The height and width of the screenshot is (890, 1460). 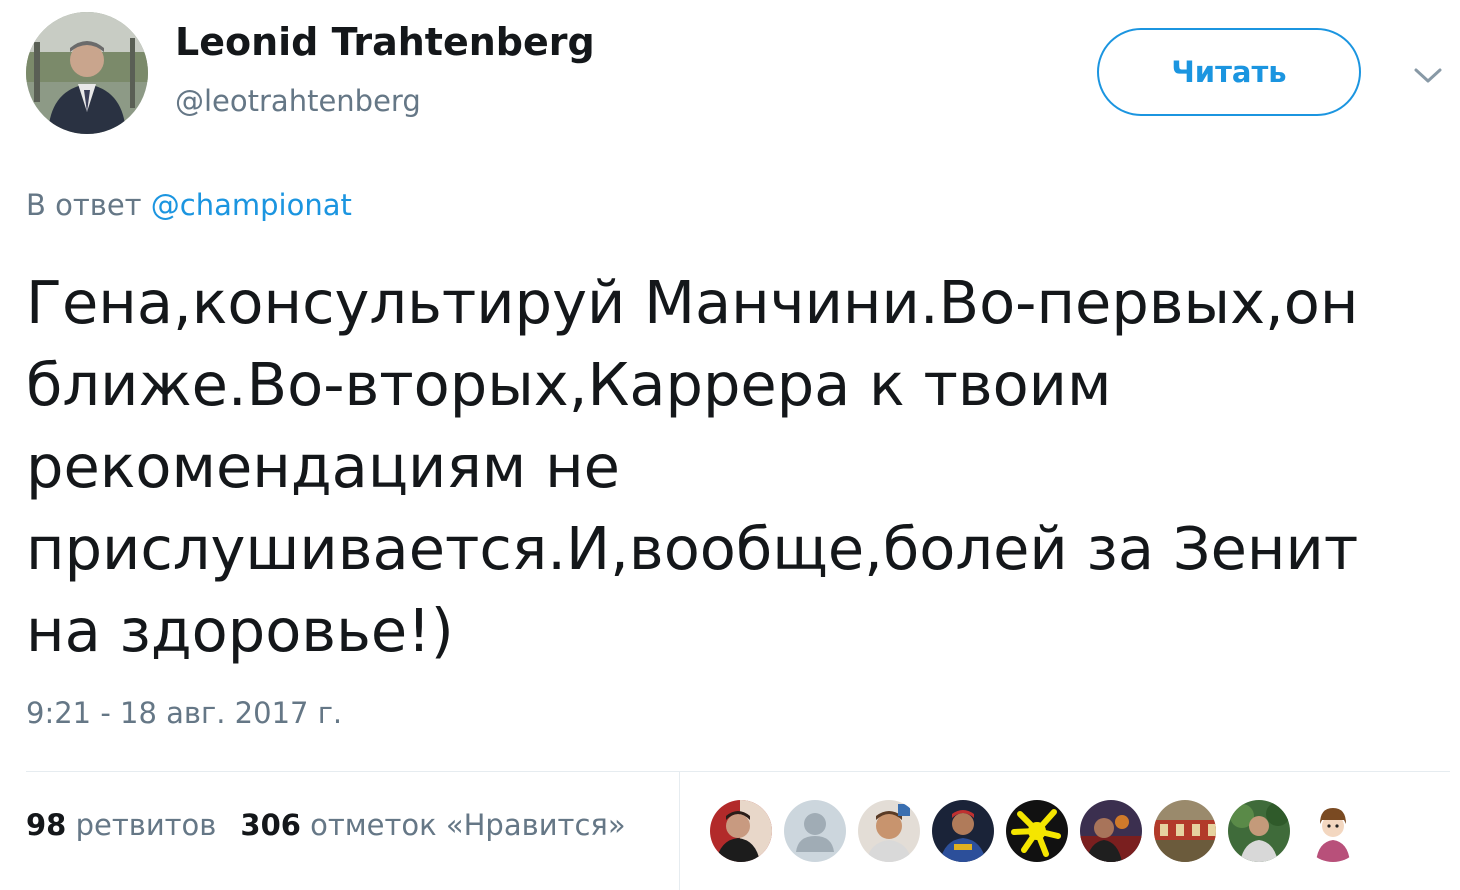 I want to click on likes-stat: 306 отметок «Нравится», so click(x=432, y=825).